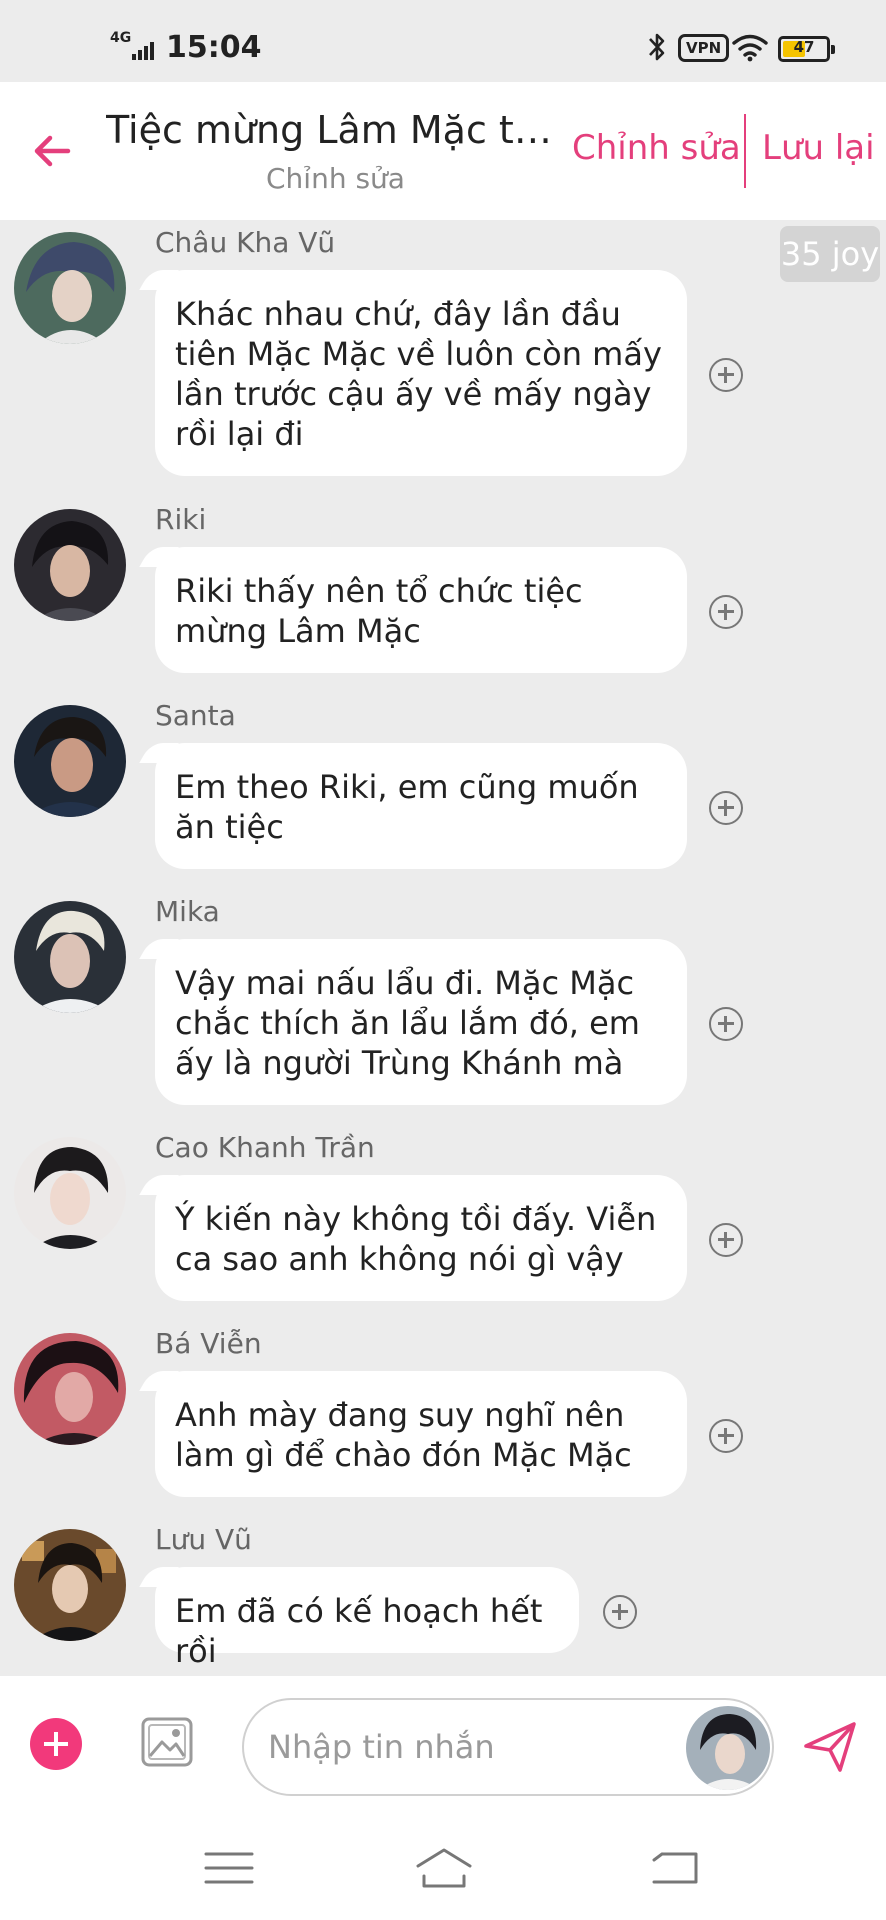 Image resolution: width=886 pixels, height=1920 pixels. I want to click on sender-name: Riki, so click(181, 519).